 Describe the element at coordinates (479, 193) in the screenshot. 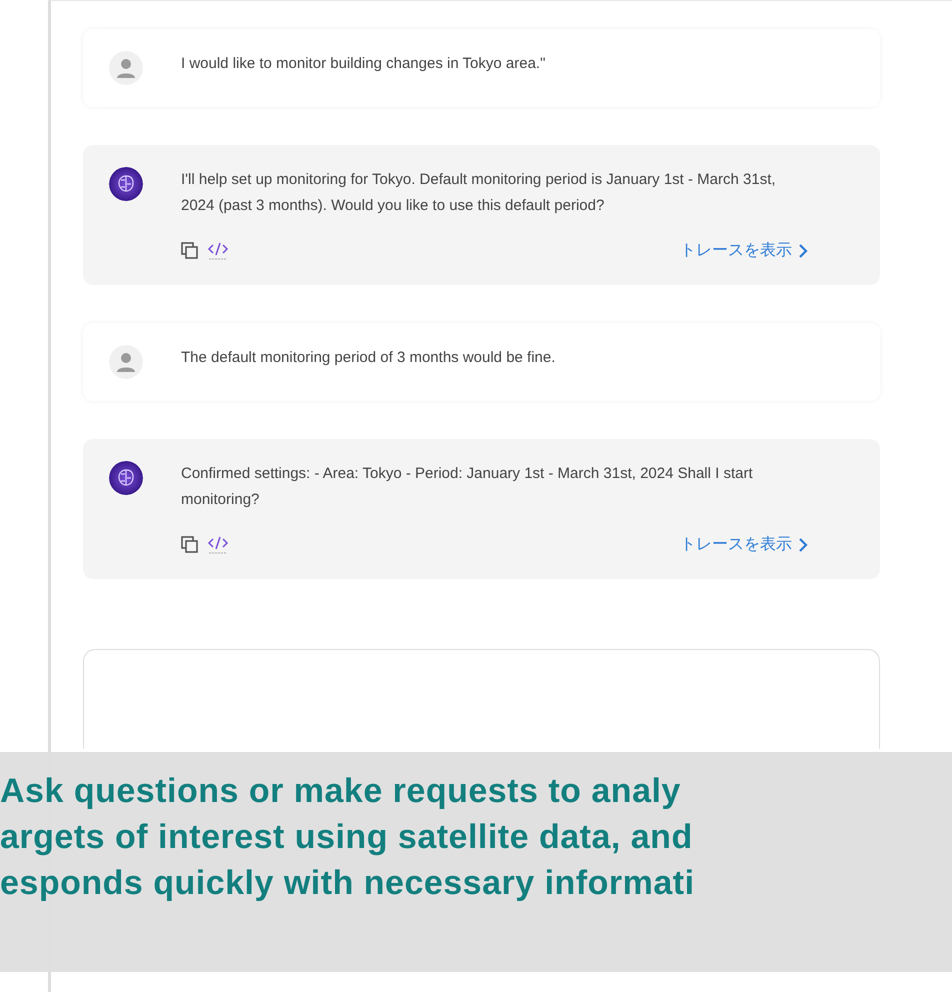

I see `message-text: I'll help set up monitoring for Tokyo. Default monitoring period is January 1st - March 31st, 2024 (past 3 months). Would you like to use this default period?` at that location.